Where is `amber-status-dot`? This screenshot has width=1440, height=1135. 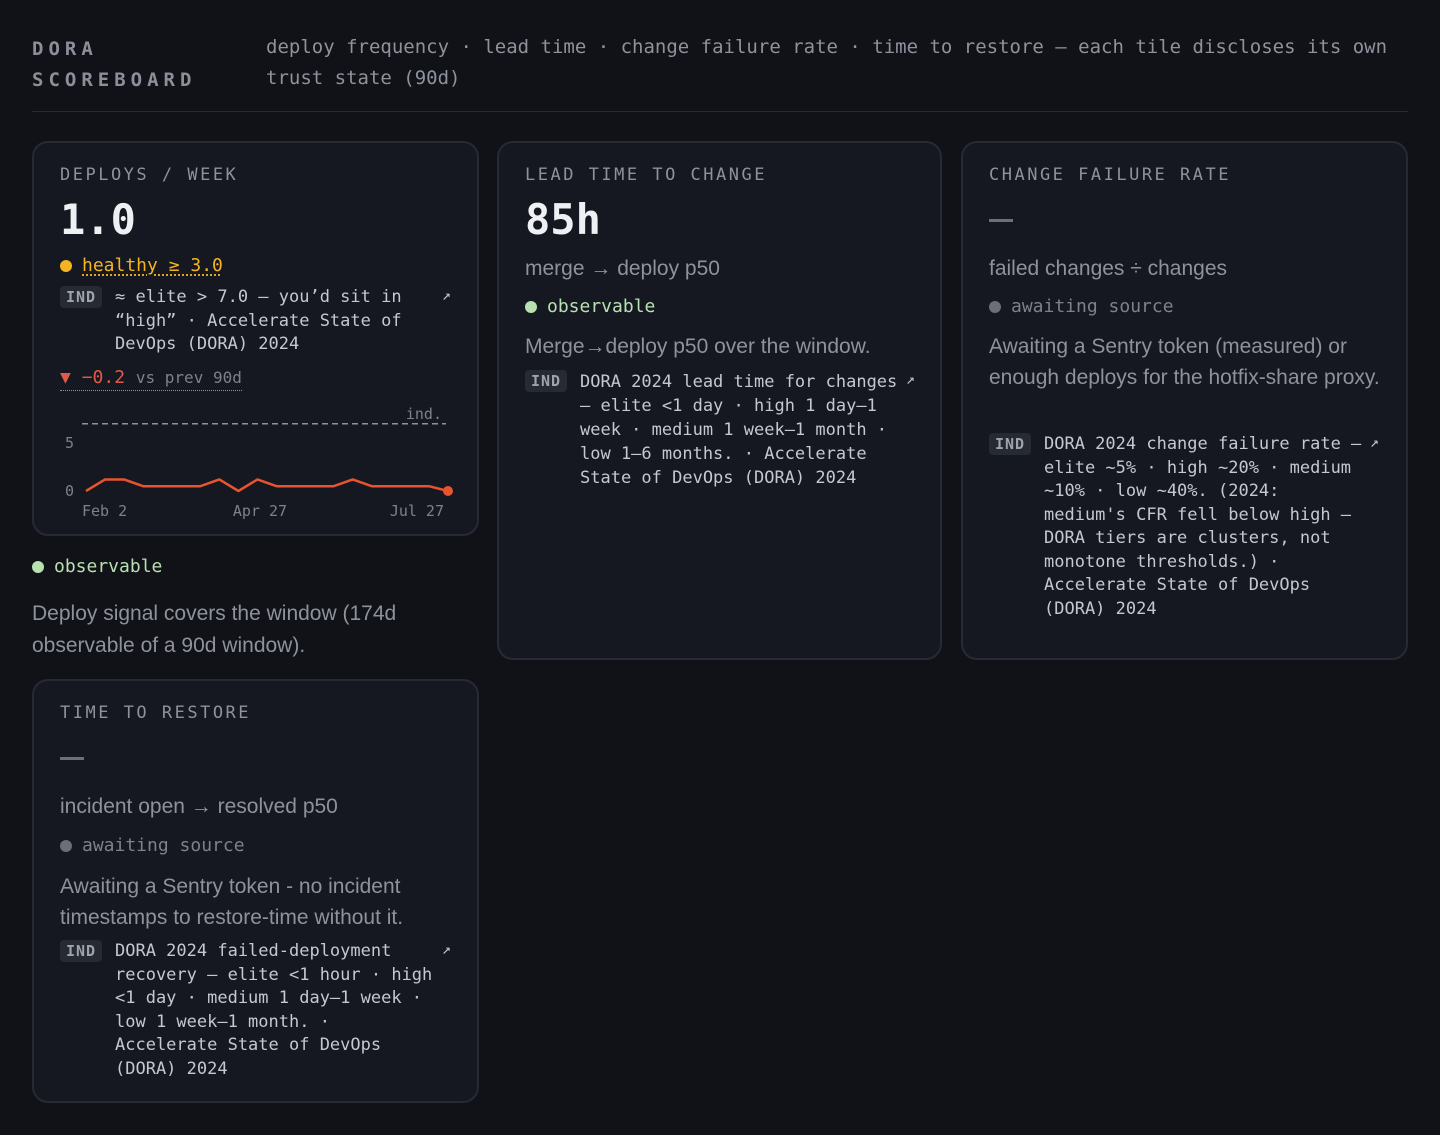
amber-status-dot is located at coordinates (66, 265).